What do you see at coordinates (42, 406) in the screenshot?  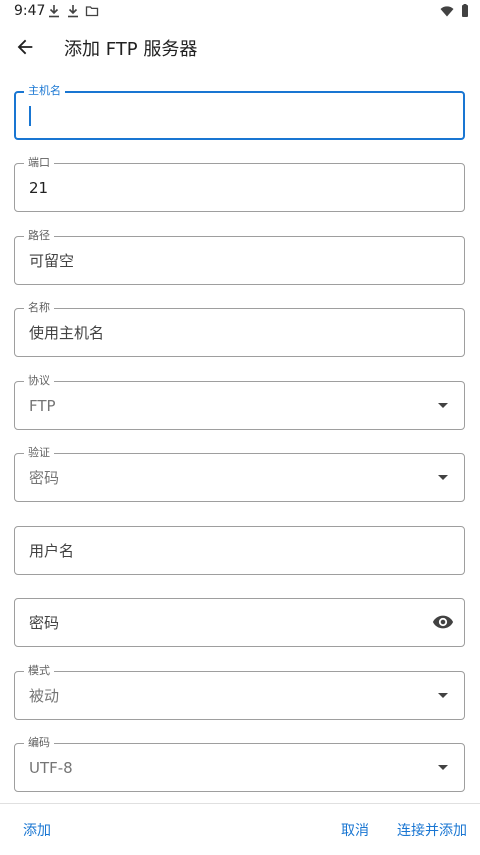 I see `protocol-value: FTP` at bounding box center [42, 406].